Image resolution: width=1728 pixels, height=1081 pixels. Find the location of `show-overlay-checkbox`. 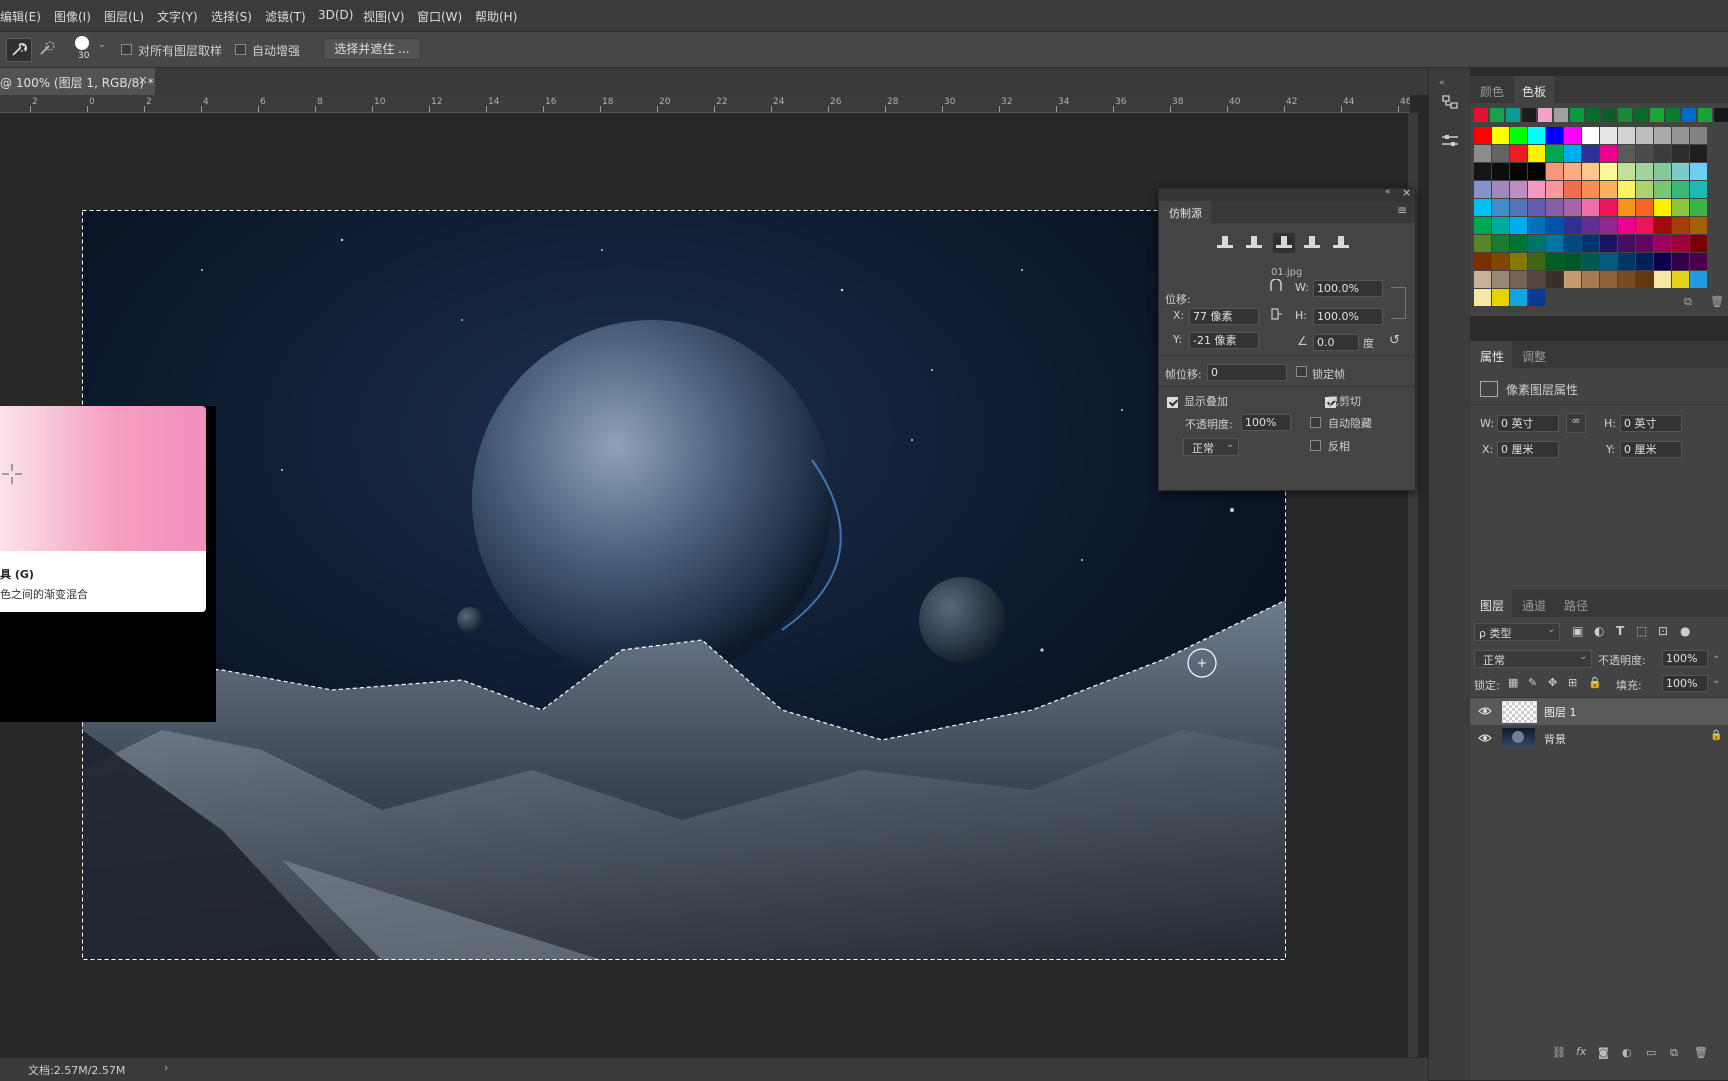

show-overlay-checkbox is located at coordinates (1172, 402).